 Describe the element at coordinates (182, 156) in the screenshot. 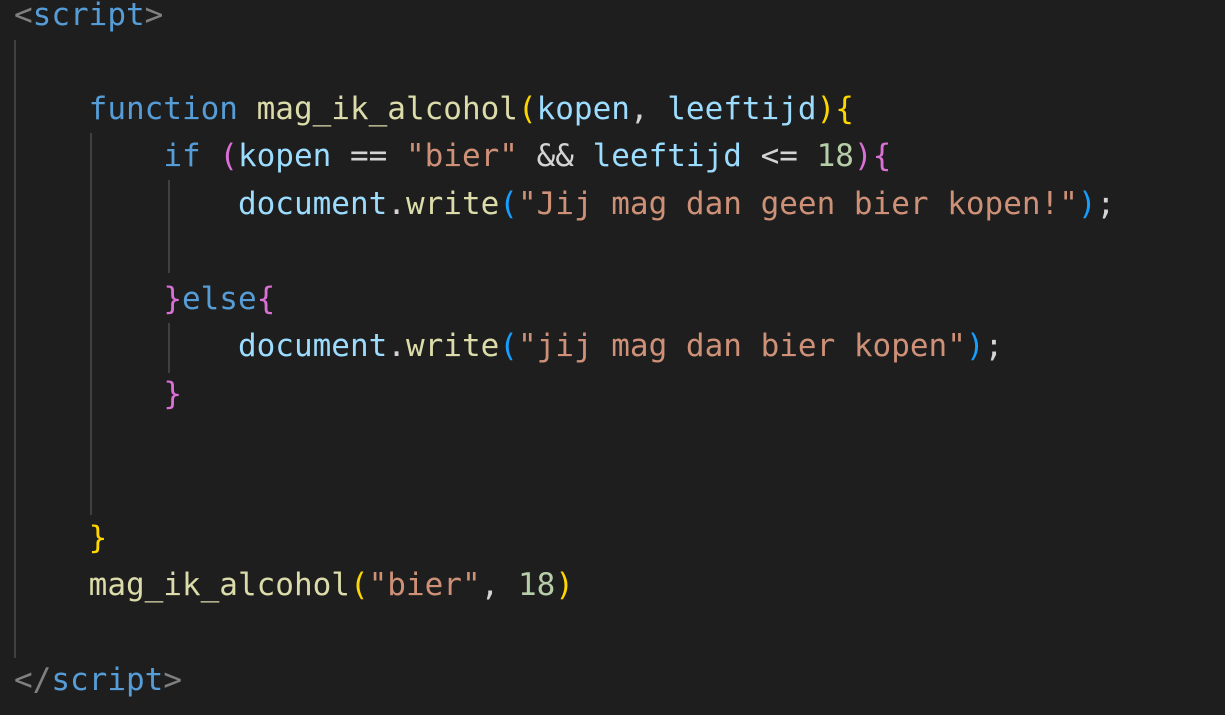

I see `keyword-if: if` at that location.